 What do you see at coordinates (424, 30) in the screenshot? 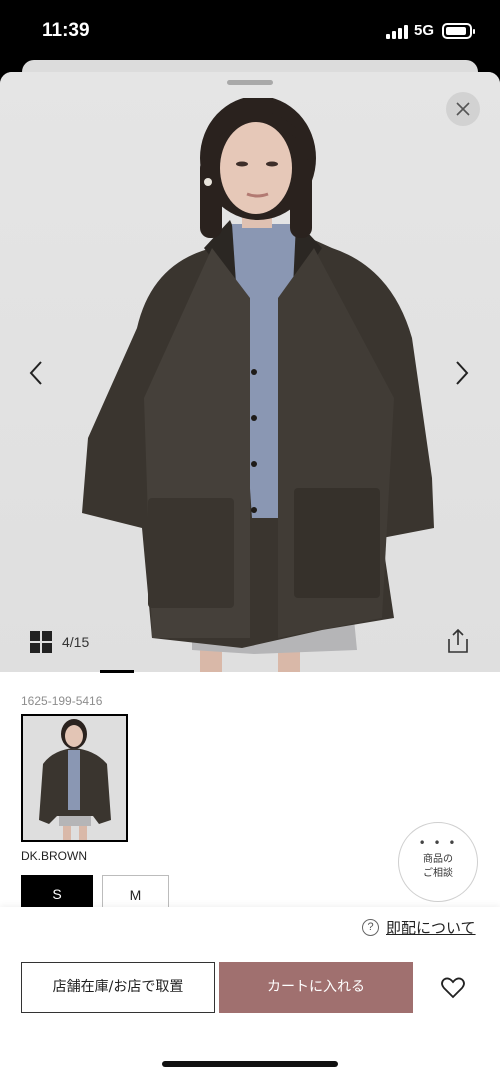
I see `network-type: 5G` at bounding box center [424, 30].